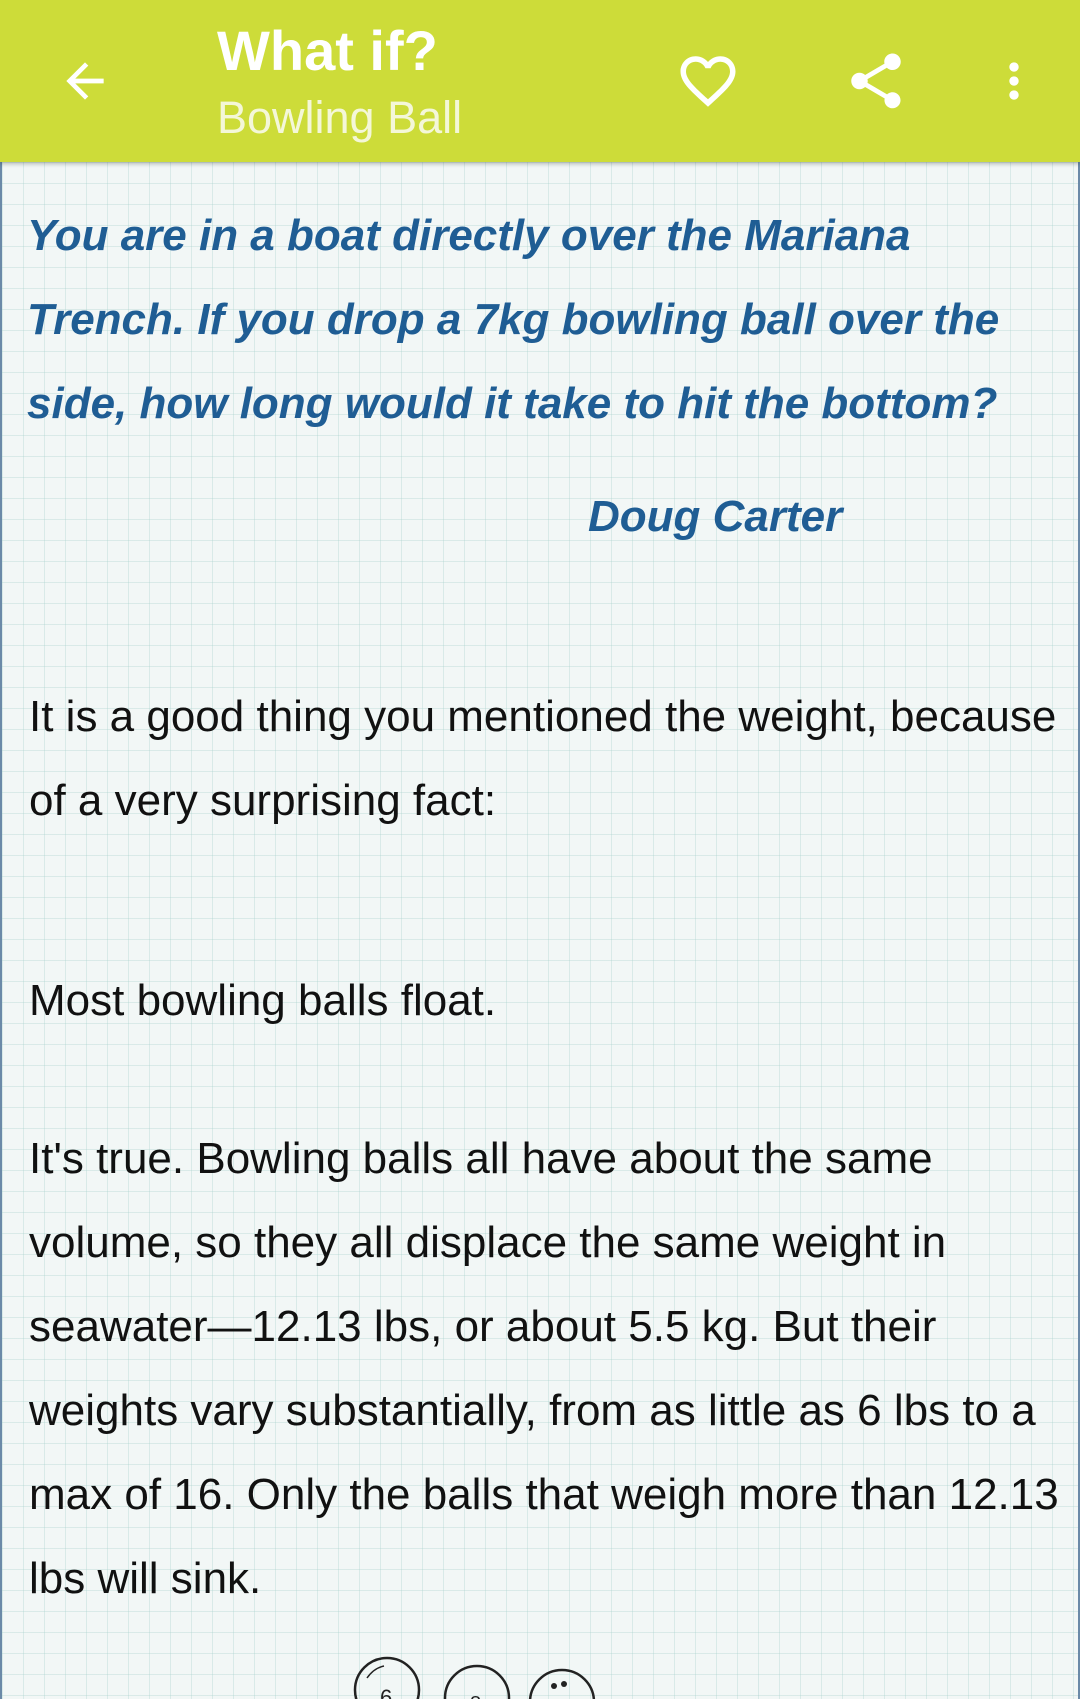  What do you see at coordinates (475, 1696) in the screenshot?
I see `ball-label: 8` at bounding box center [475, 1696].